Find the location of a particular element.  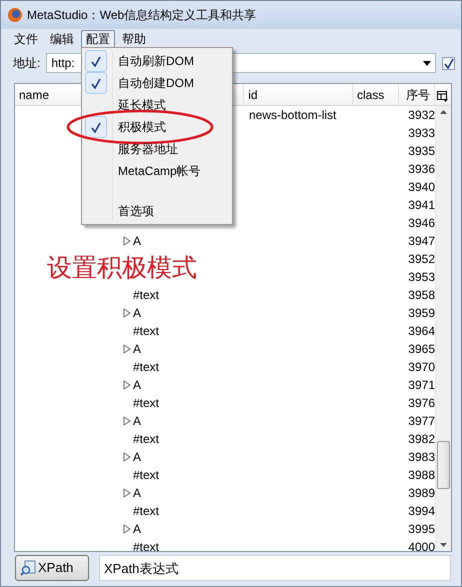

scrollbar is located at coordinates (443, 328).